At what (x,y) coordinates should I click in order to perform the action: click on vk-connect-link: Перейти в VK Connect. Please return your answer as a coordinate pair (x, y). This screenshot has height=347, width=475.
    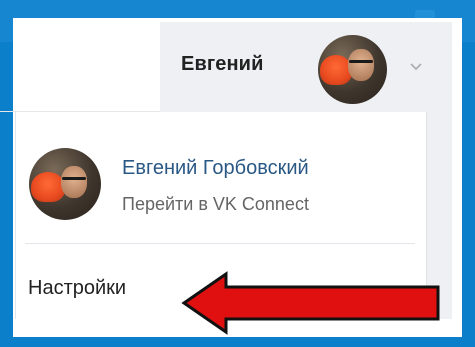
    Looking at the image, I should click on (215, 204).